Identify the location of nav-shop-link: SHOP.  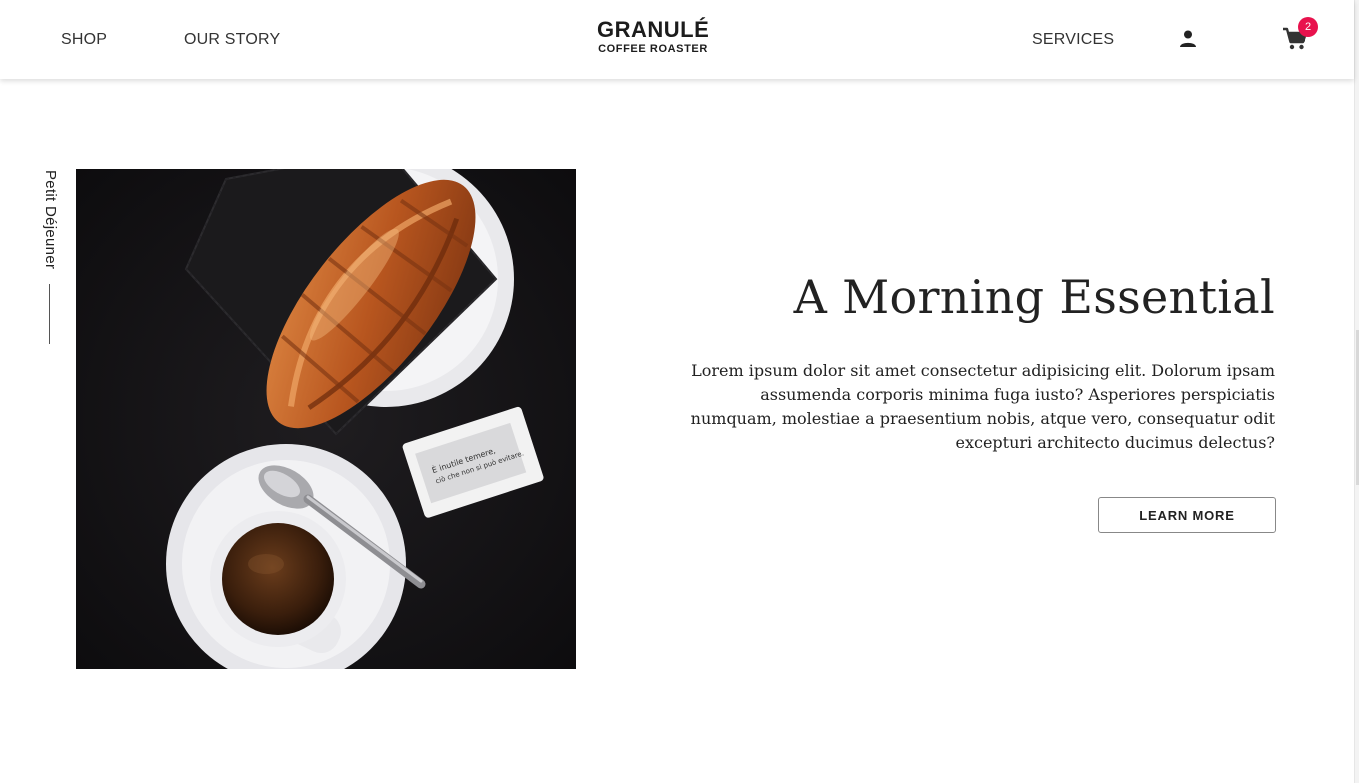
(84, 40).